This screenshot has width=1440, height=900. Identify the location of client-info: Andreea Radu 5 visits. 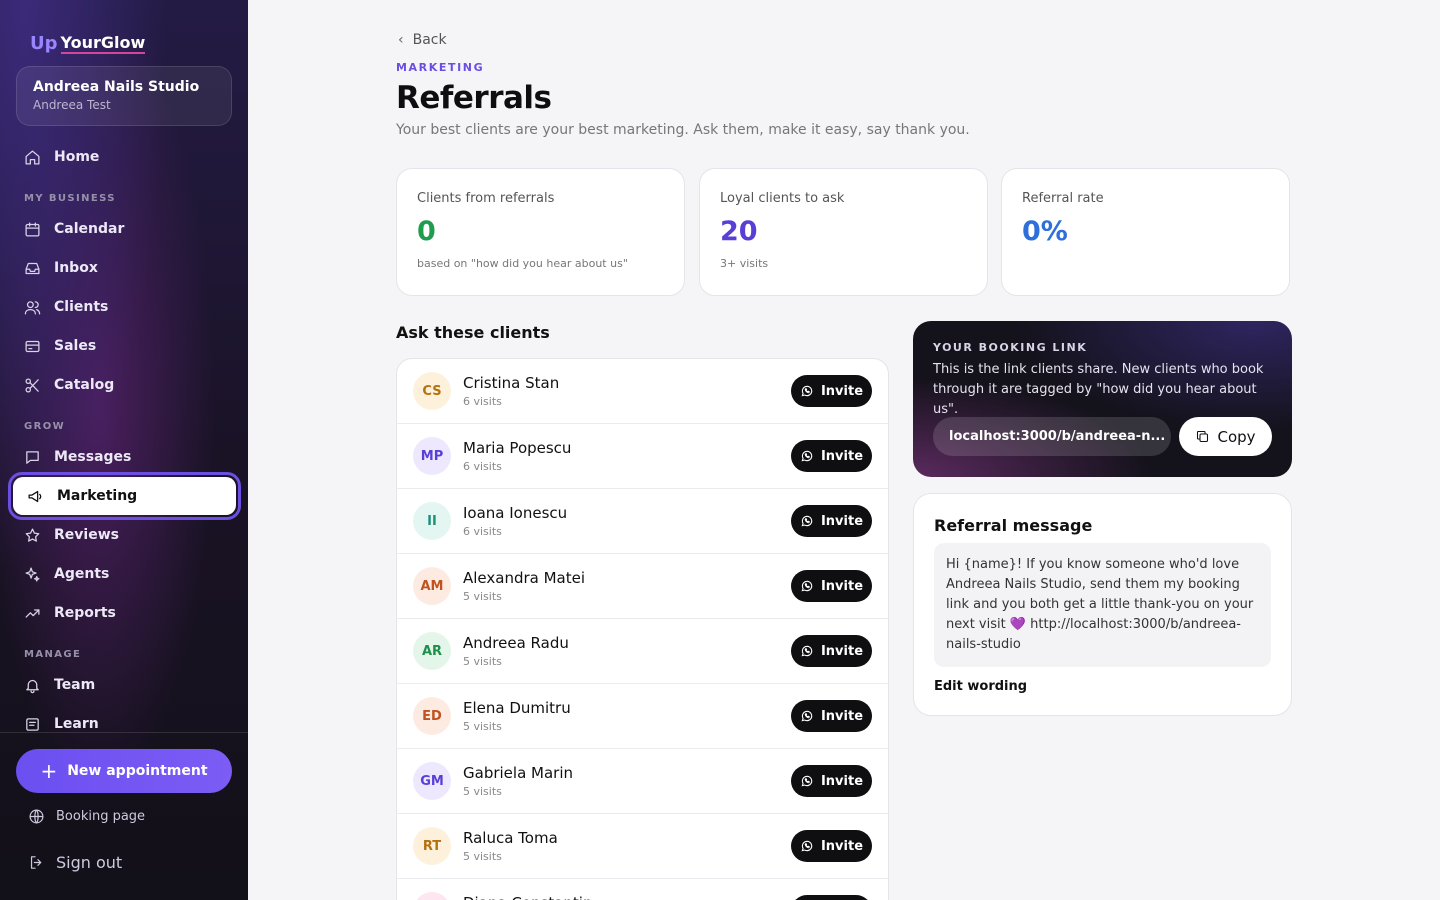
(516, 651).